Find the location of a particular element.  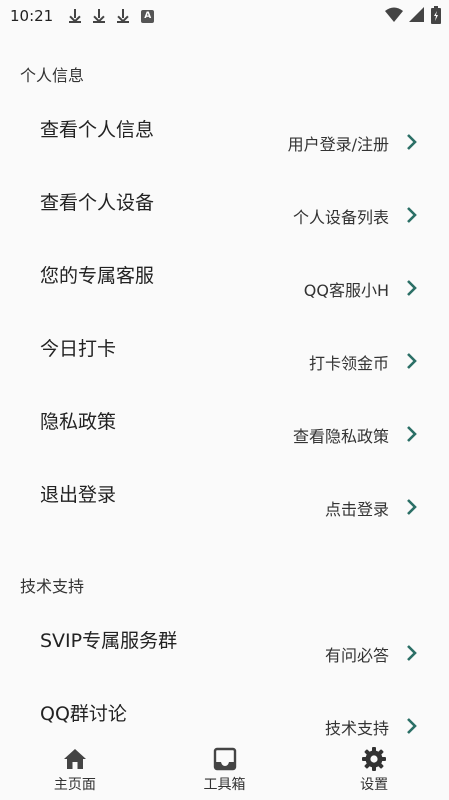

nav-item-settings: 设置 is located at coordinates (374, 770).